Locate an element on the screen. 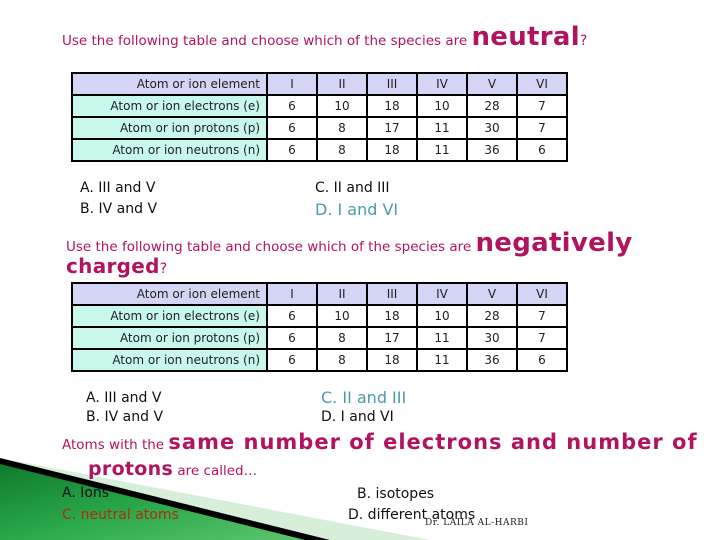 The width and height of the screenshot is (720, 540). question-2-mark: ? is located at coordinates (163, 269).